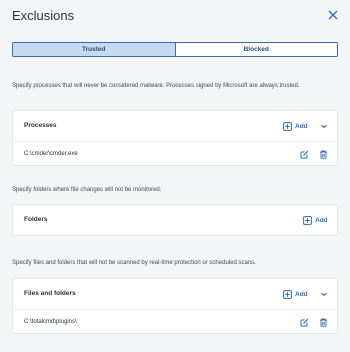 This screenshot has height=352, width=350. Describe the element at coordinates (301, 126) in the screenshot. I see `processes-add-label: Add` at that location.